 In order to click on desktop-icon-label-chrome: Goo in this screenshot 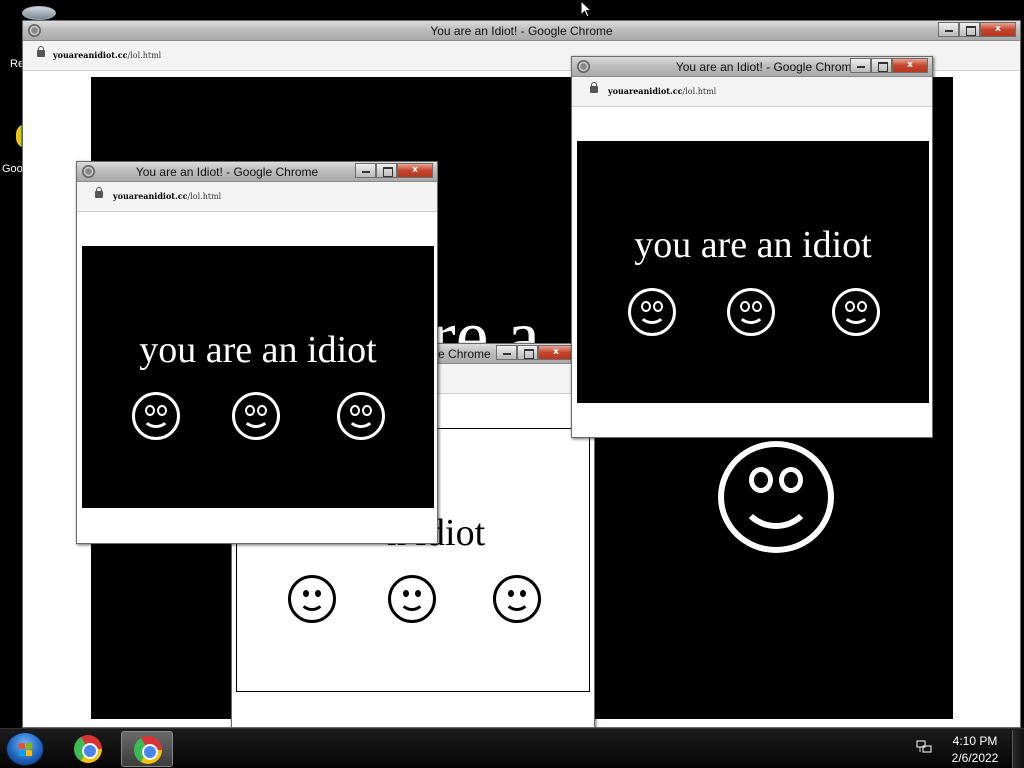, I will do `click(12, 169)`.